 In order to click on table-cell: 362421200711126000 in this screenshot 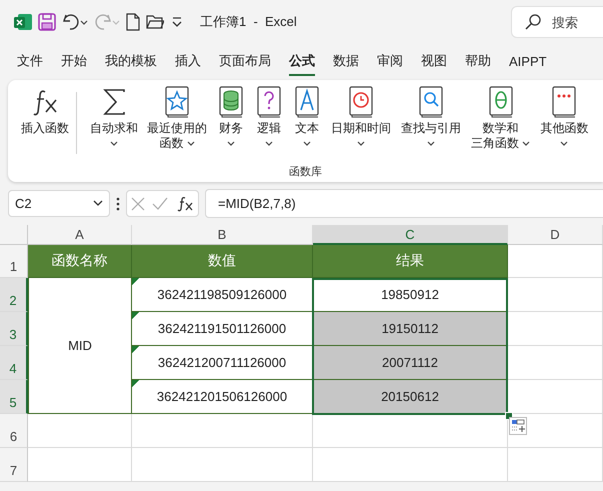, I will do `click(222, 363)`.